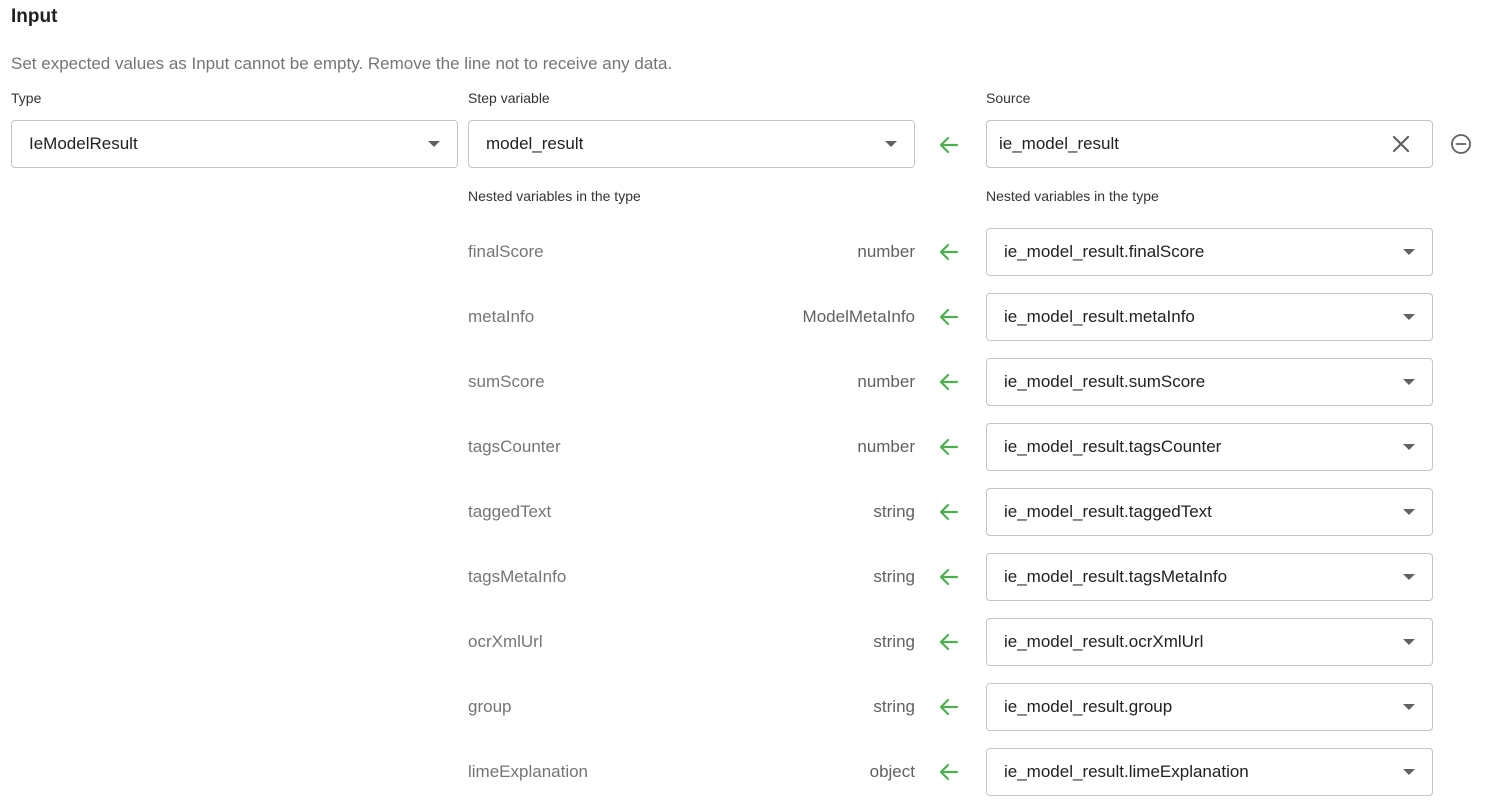 The width and height of the screenshot is (1486, 802). Describe the element at coordinates (1105, 381) in the screenshot. I see `nested-source-value: ie_model_result.sumScore` at that location.